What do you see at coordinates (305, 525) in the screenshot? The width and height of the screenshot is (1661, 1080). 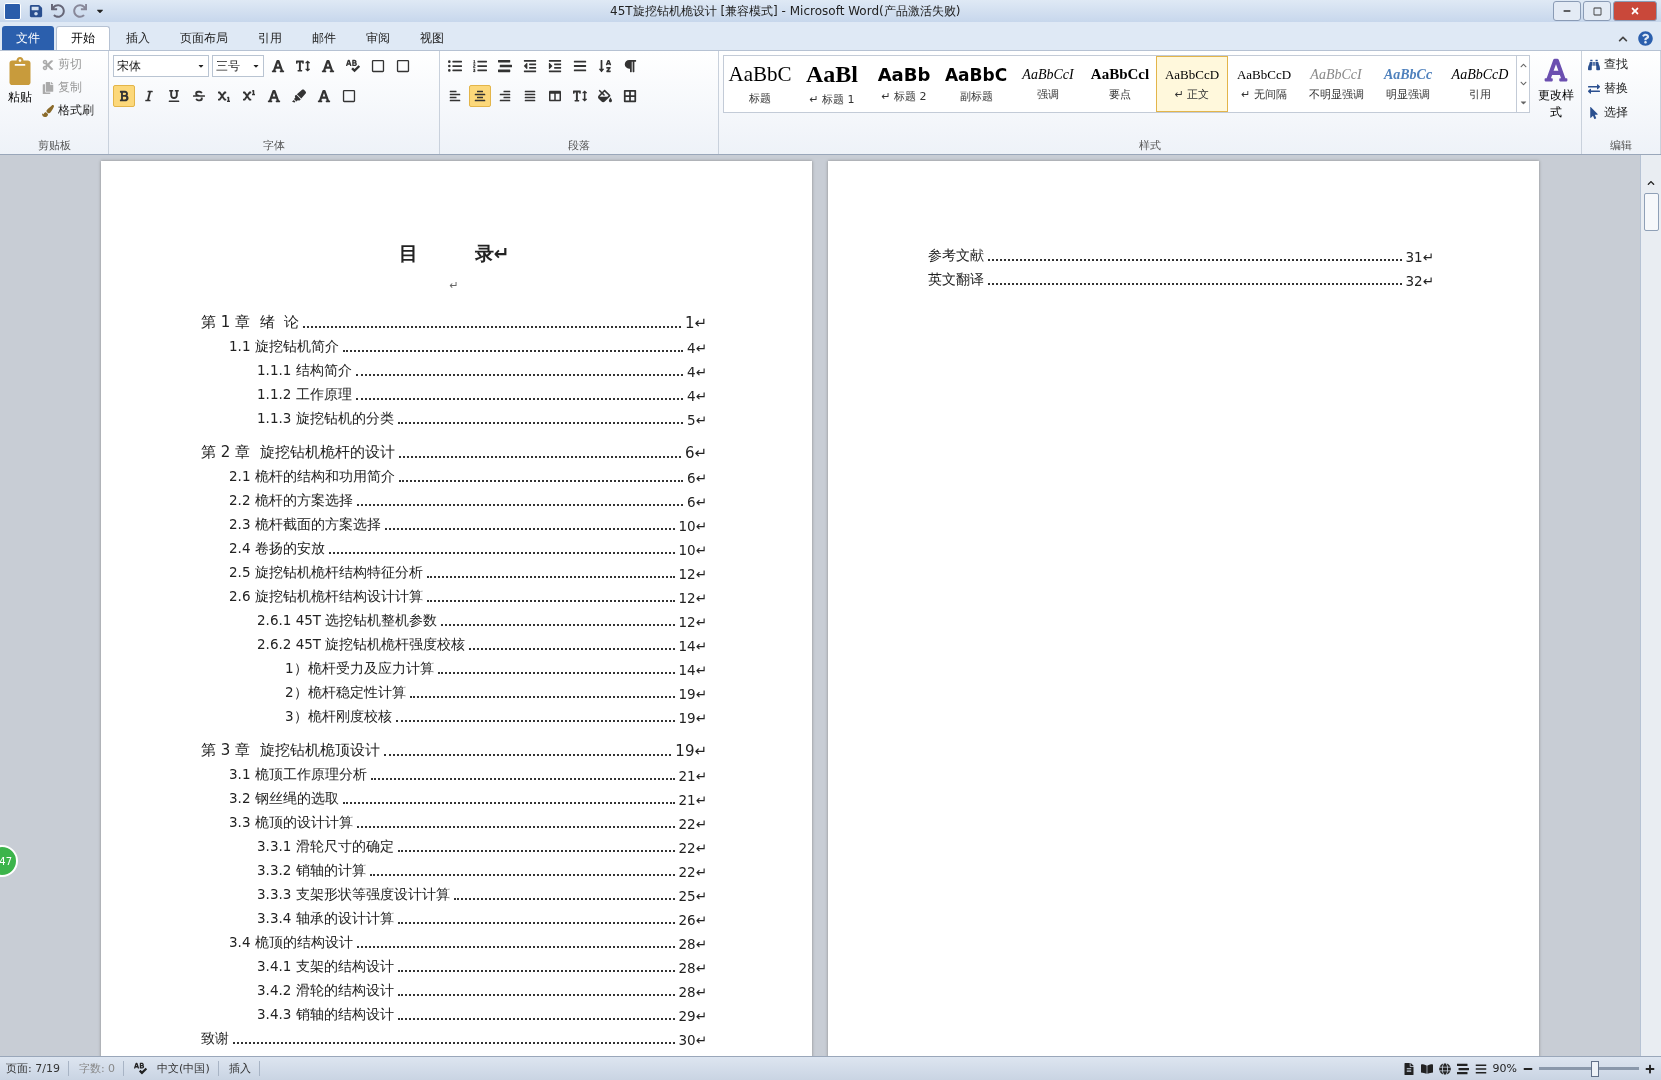 I see `toc-entry: 2.3 桅杆截面的方案选择` at bounding box center [305, 525].